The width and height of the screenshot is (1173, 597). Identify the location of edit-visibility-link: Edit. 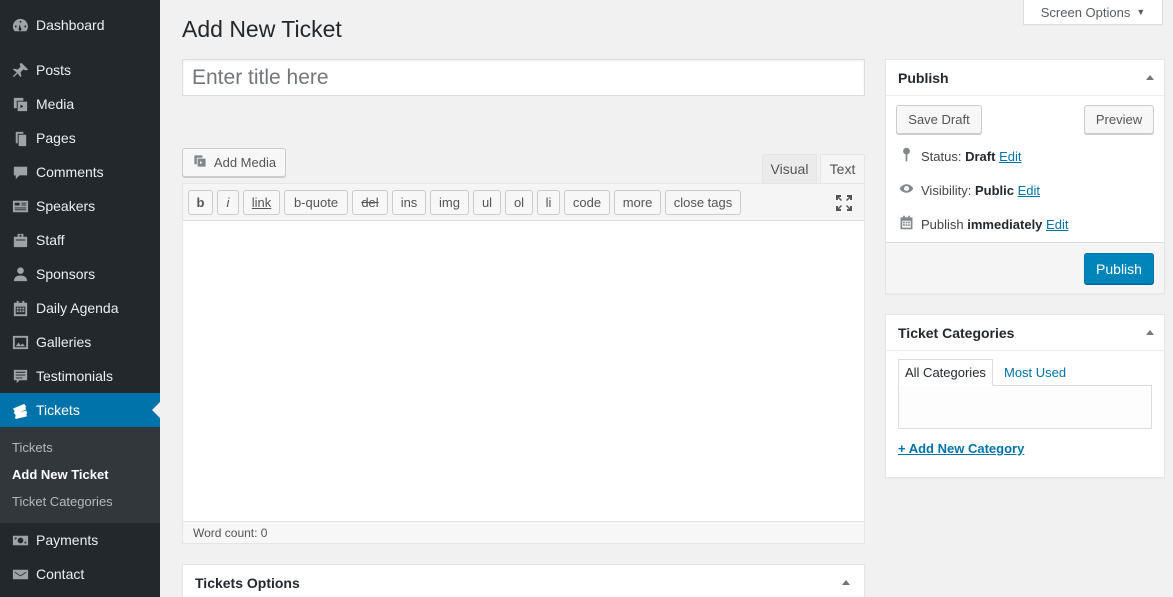
(1029, 190).